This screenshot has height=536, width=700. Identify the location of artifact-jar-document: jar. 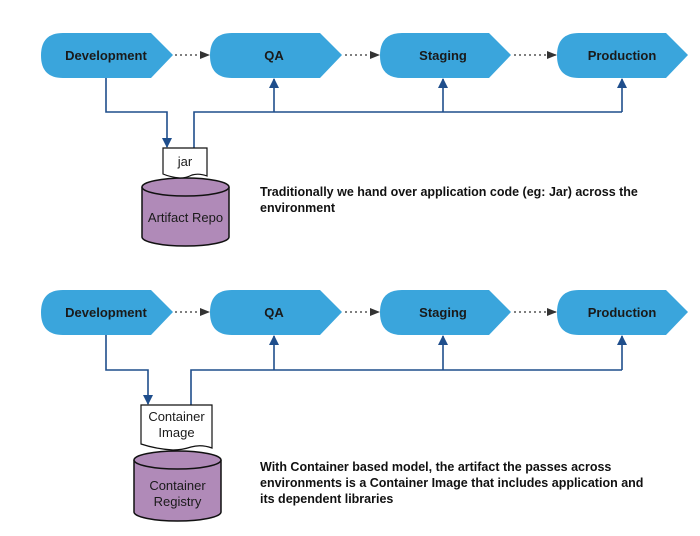
(185, 163).